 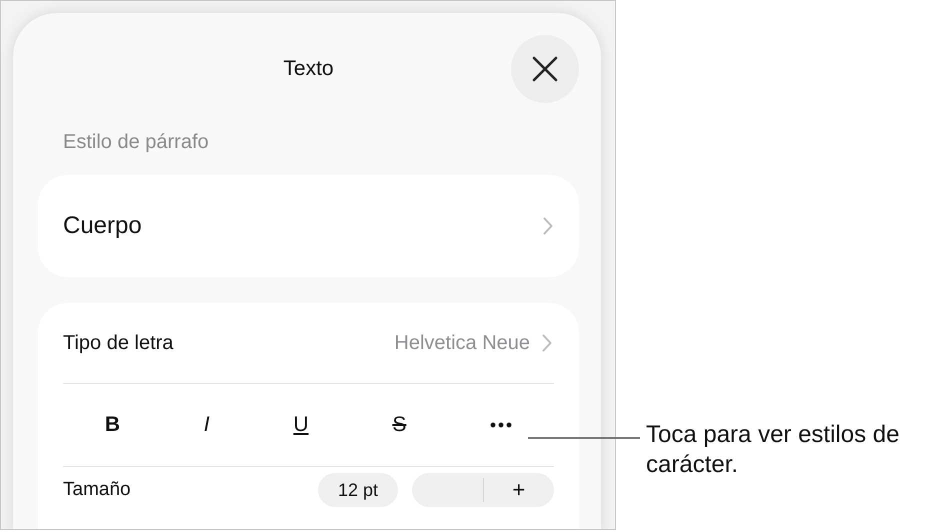 What do you see at coordinates (301, 425) in the screenshot?
I see `underline-button: U` at bounding box center [301, 425].